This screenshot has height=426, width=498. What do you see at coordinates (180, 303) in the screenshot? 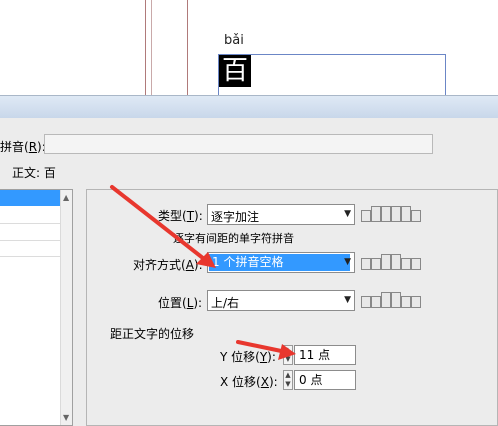
I see `position-label: 位置(L):` at bounding box center [180, 303].